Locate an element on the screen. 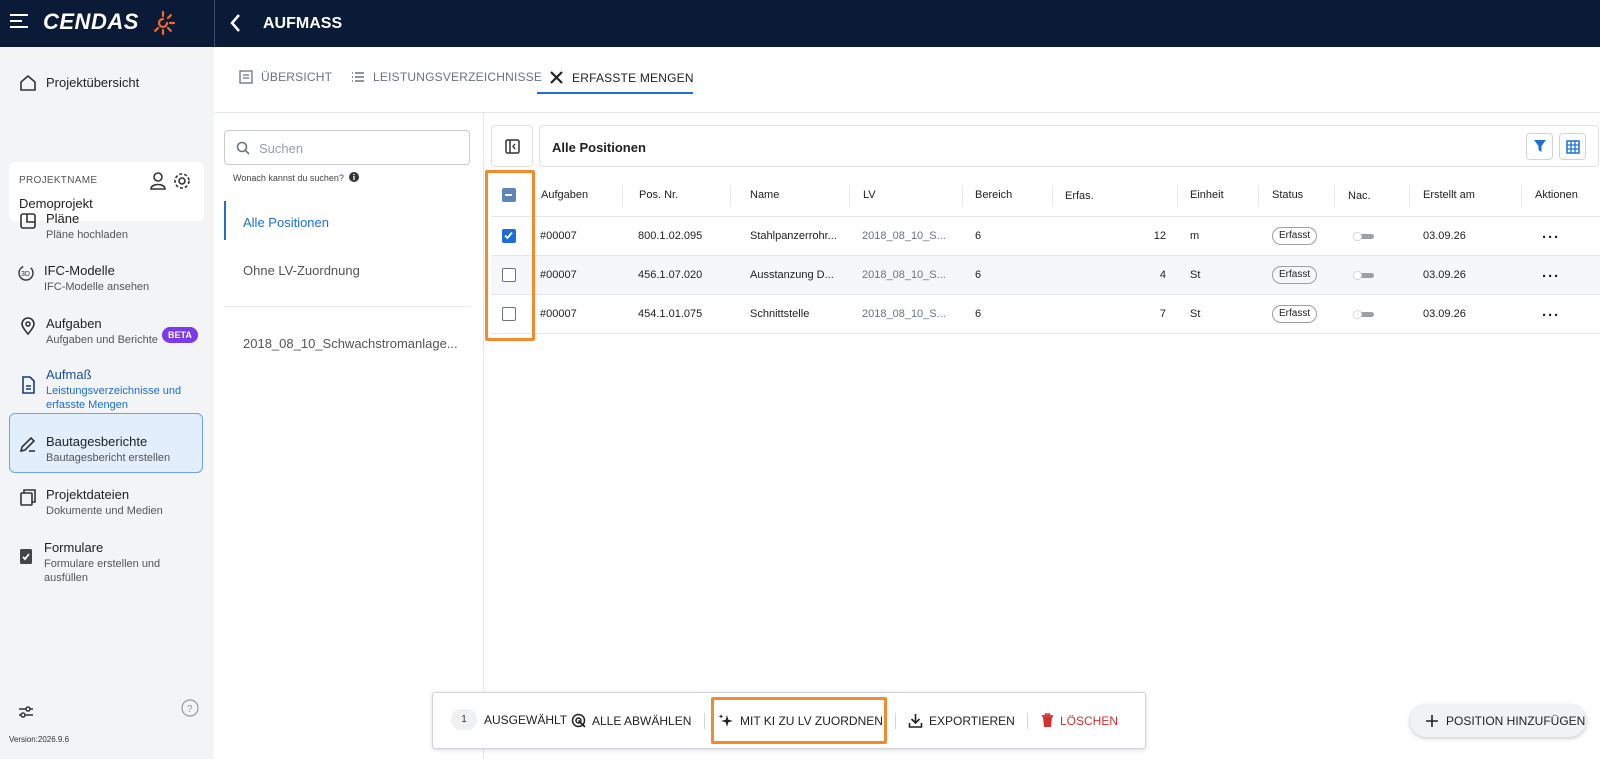 Image resolution: width=1600 pixels, height=759 pixels. column-header: Pos. Nr. is located at coordinates (658, 195).